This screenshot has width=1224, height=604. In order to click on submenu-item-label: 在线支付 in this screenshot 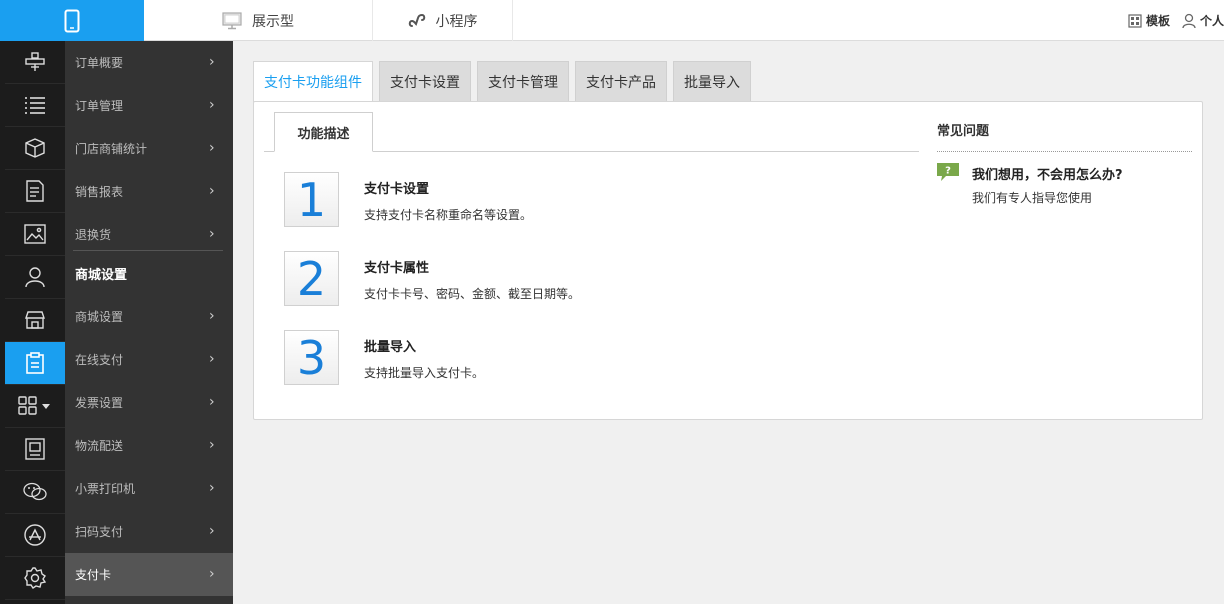, I will do `click(99, 360)`.